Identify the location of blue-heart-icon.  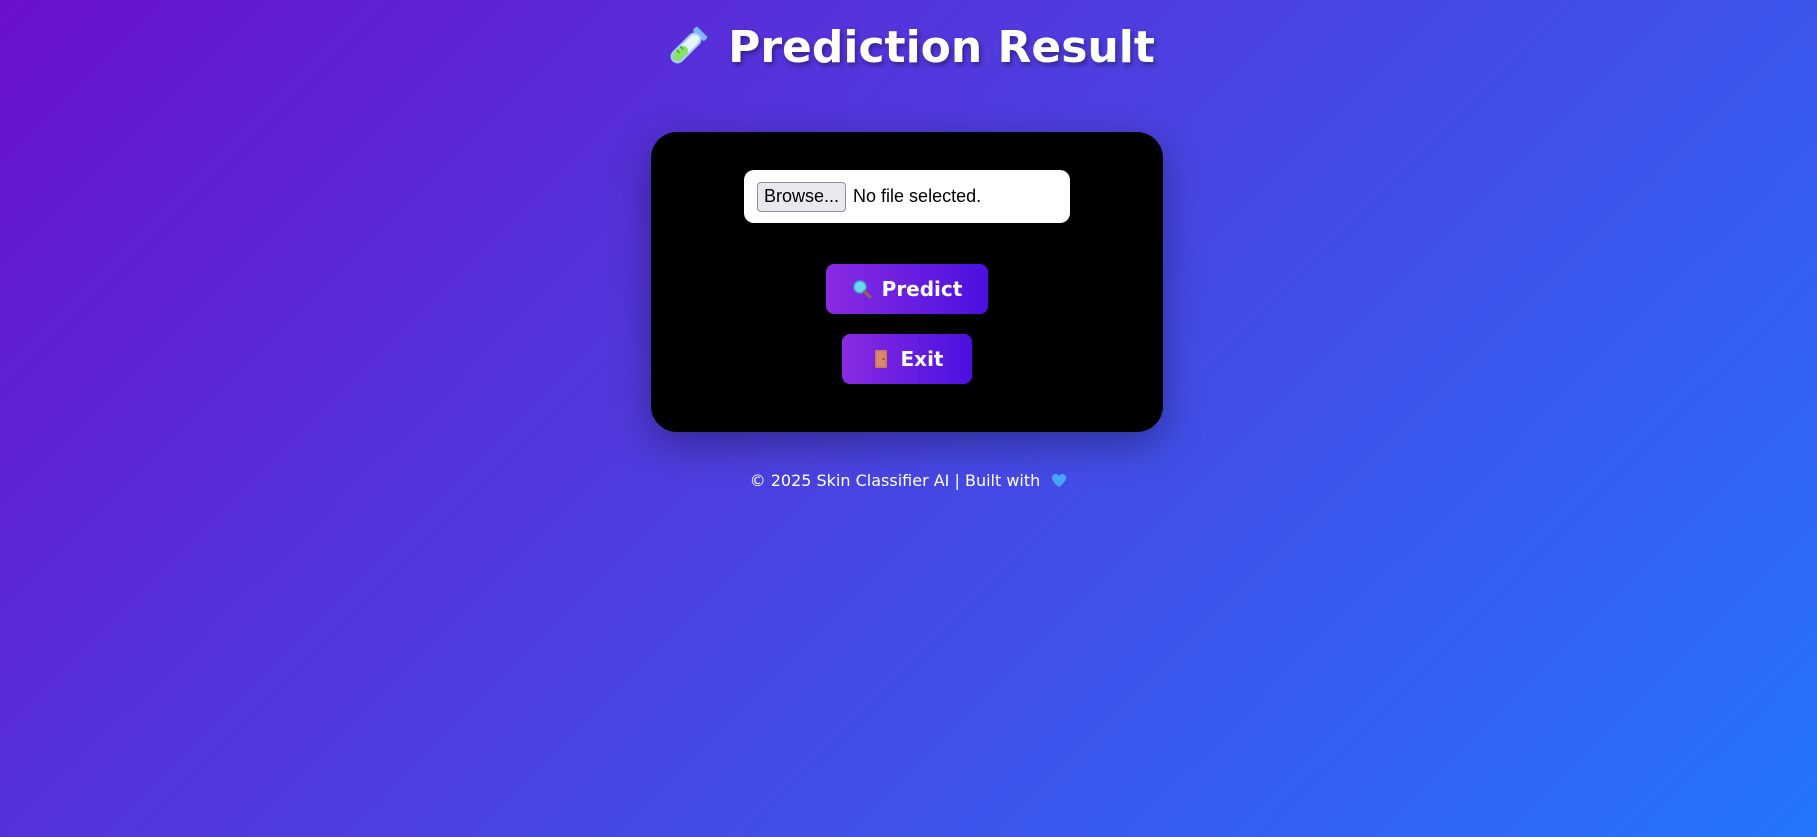
(1059, 480).